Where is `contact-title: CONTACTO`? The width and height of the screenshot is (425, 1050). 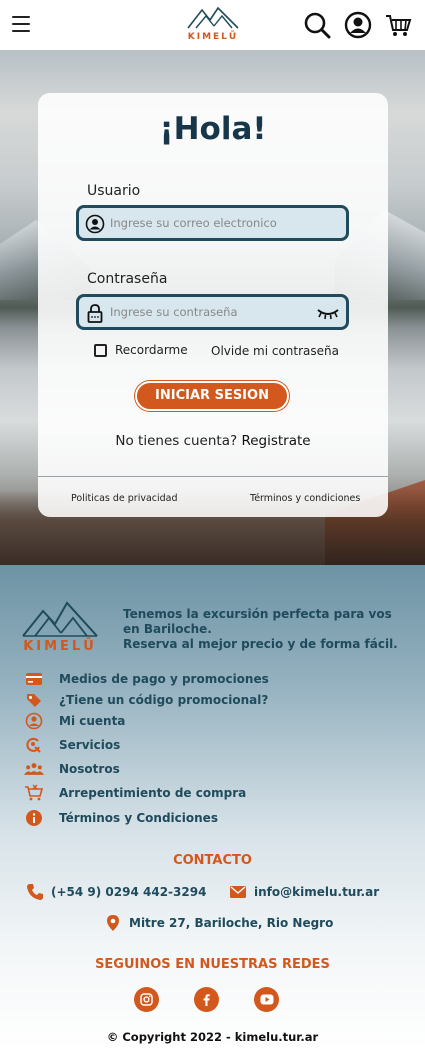 contact-title: CONTACTO is located at coordinates (212, 860).